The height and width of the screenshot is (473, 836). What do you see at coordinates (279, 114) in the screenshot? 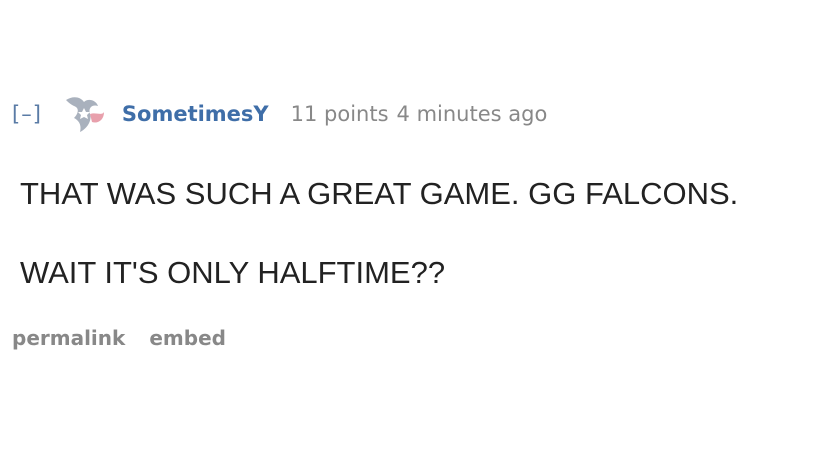
I see `comment-tagline: [–] SometimesY 11 points 4 minutes ago` at bounding box center [279, 114].